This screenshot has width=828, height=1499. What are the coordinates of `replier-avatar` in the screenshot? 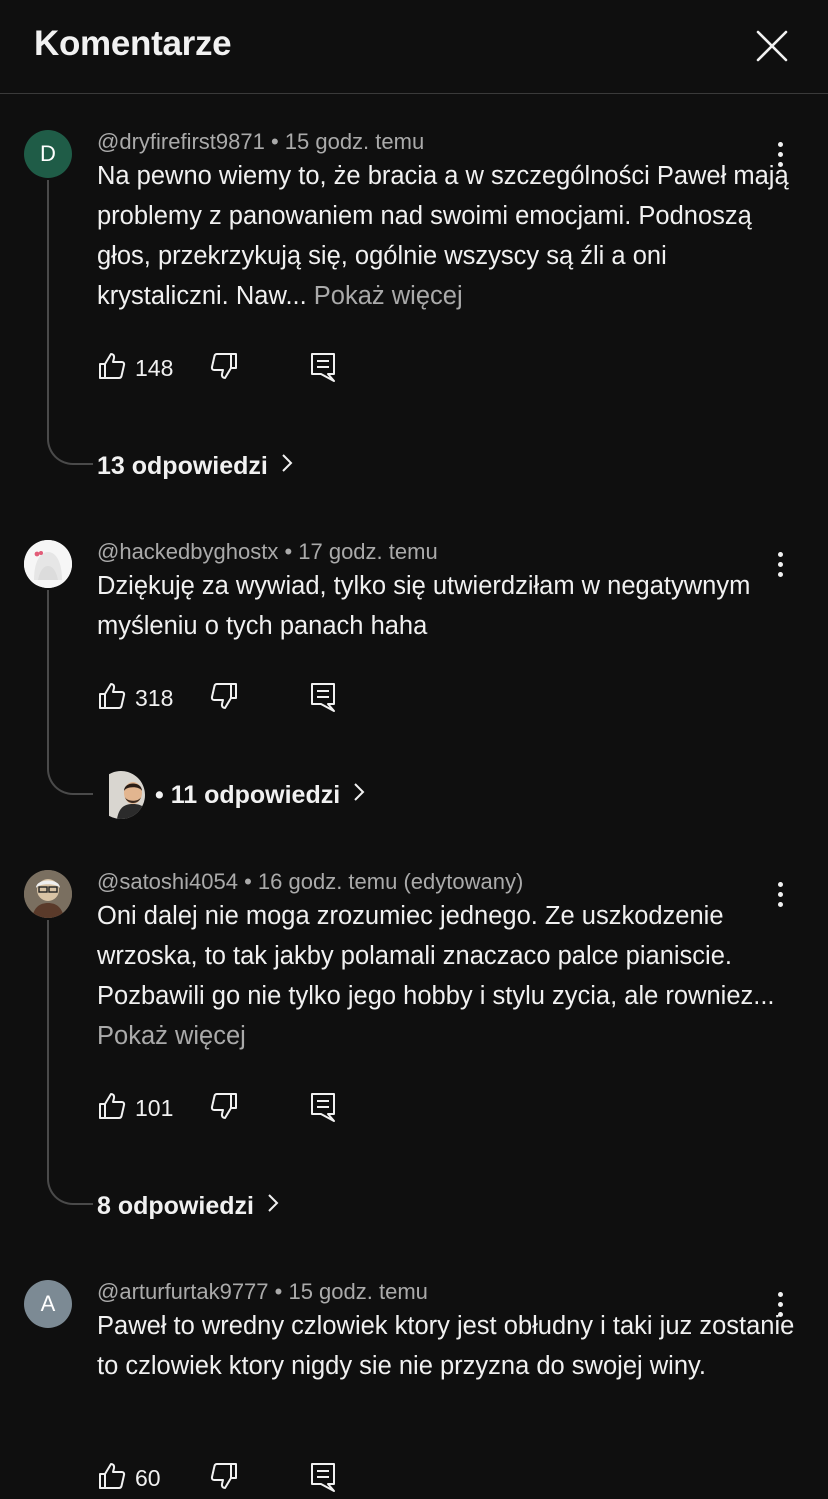 It's located at (121, 795).